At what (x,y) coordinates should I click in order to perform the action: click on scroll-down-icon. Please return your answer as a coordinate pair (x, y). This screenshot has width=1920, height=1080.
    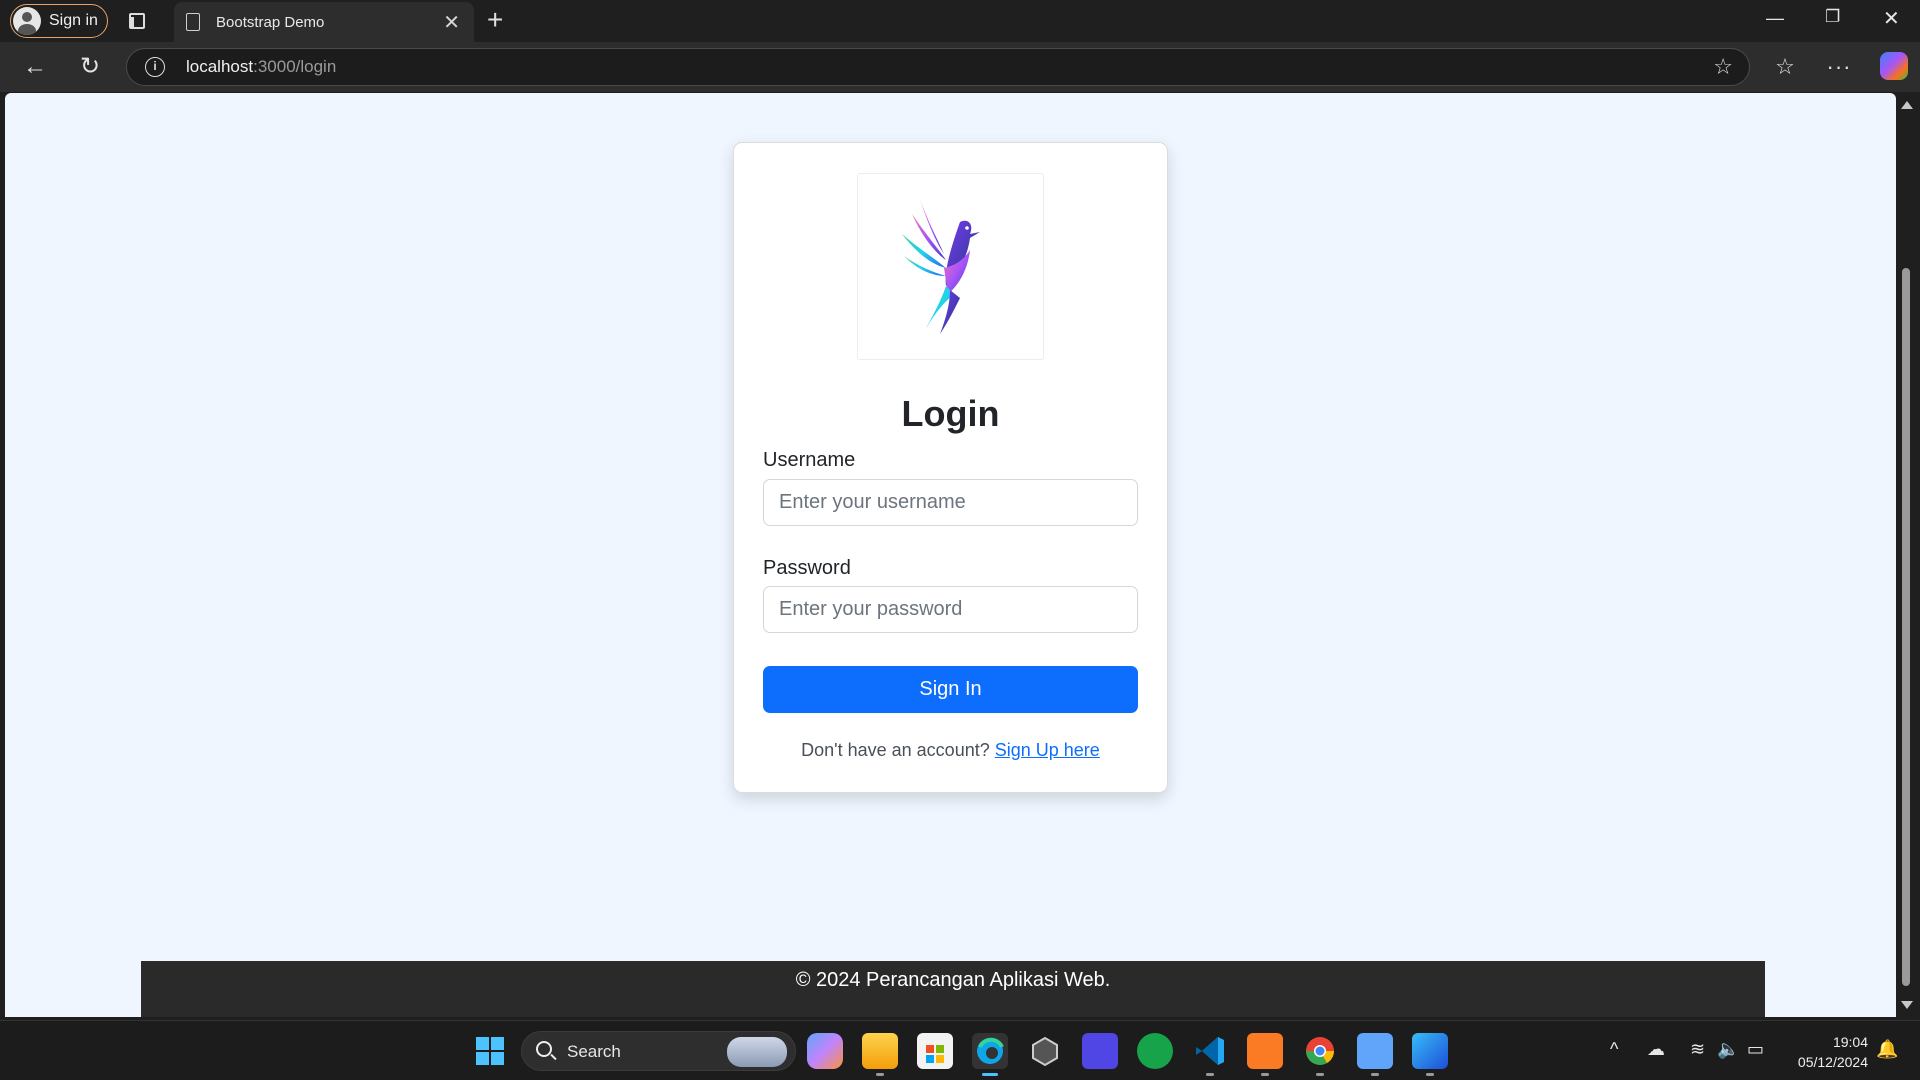
    Looking at the image, I should click on (1907, 1005).